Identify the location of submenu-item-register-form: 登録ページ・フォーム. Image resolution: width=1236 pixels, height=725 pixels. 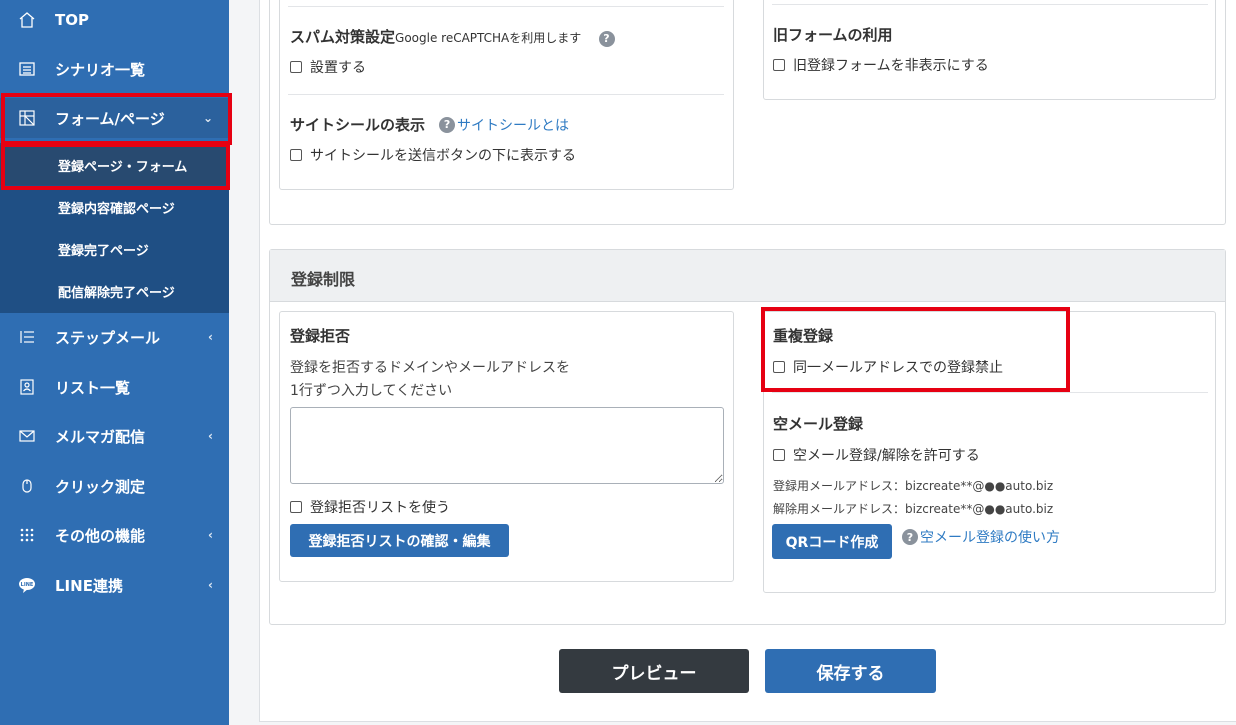
(114, 165).